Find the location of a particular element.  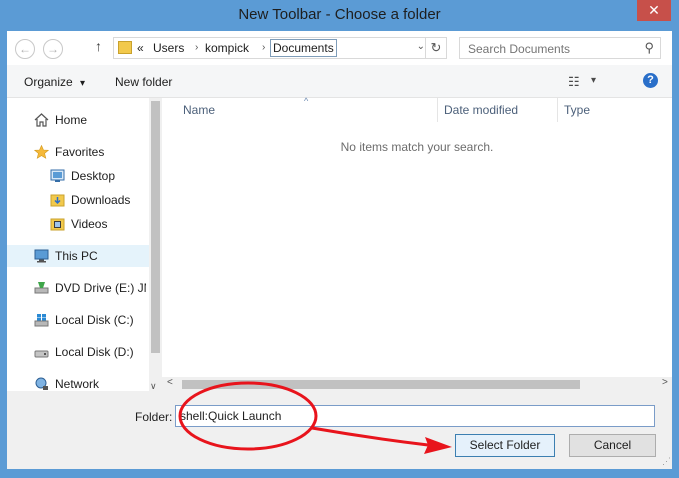

file-list-scrollbar: < > is located at coordinates (417, 384).